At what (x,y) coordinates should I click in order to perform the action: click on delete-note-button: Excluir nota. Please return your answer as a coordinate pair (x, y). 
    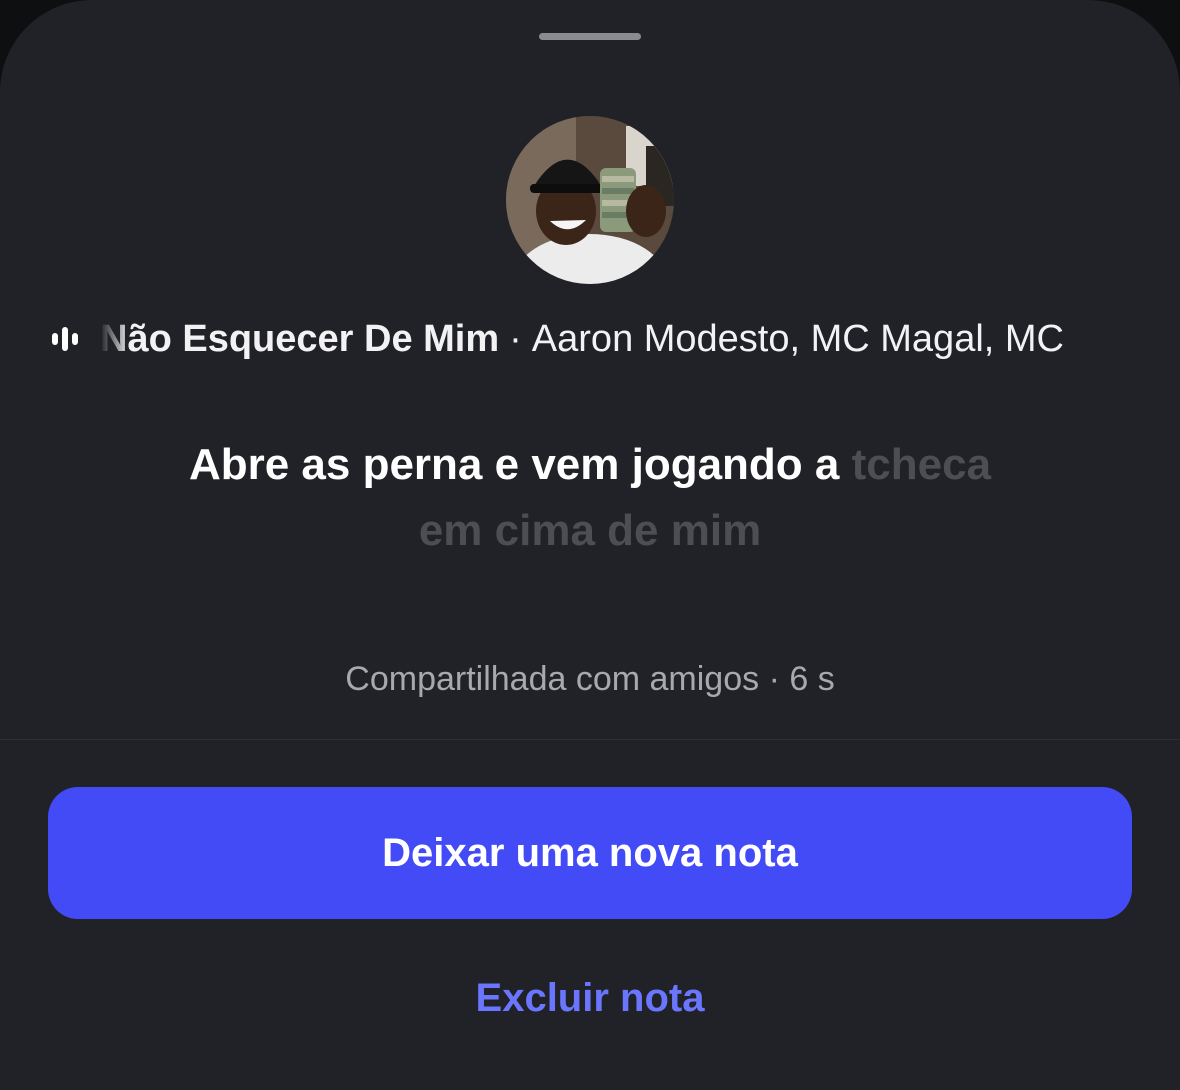
    Looking at the image, I should click on (590, 998).